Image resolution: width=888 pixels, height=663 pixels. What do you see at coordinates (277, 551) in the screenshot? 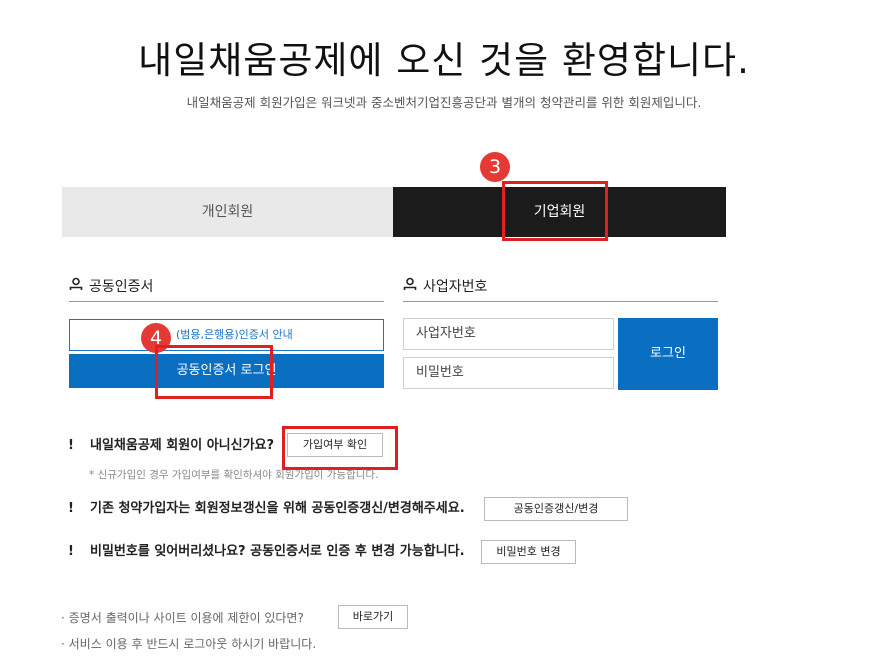
I see `password-text: 비밀번호를 잊어버리셨나요? 공동인증서로 인증 후 변경 가능합니다.` at bounding box center [277, 551].